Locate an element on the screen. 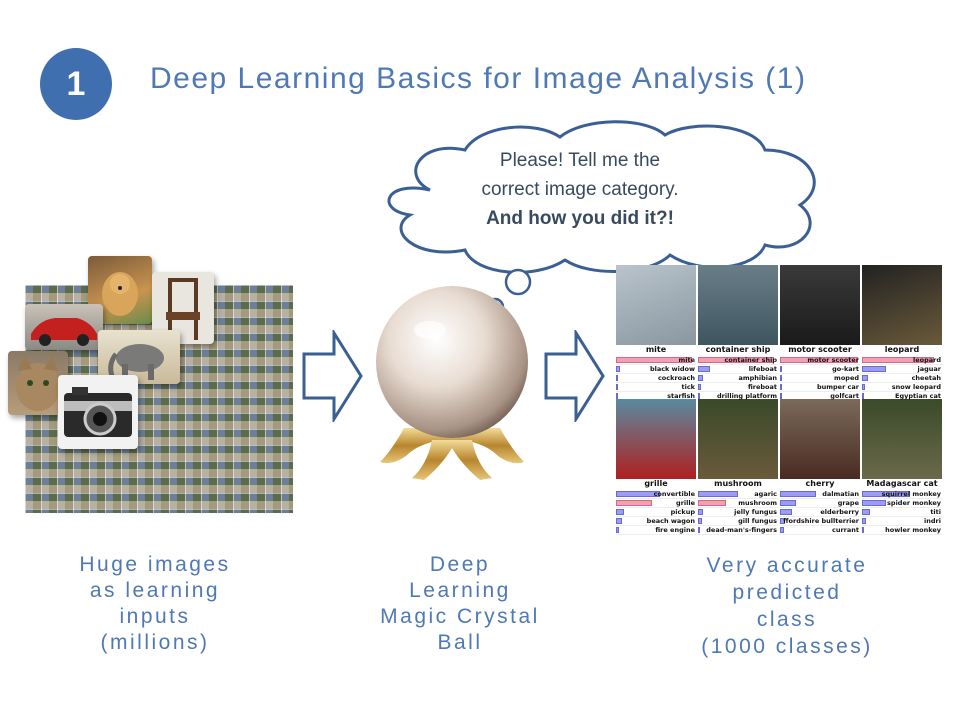 The height and width of the screenshot is (720, 960). prediction-class-row: leopard is located at coordinates (902, 360).